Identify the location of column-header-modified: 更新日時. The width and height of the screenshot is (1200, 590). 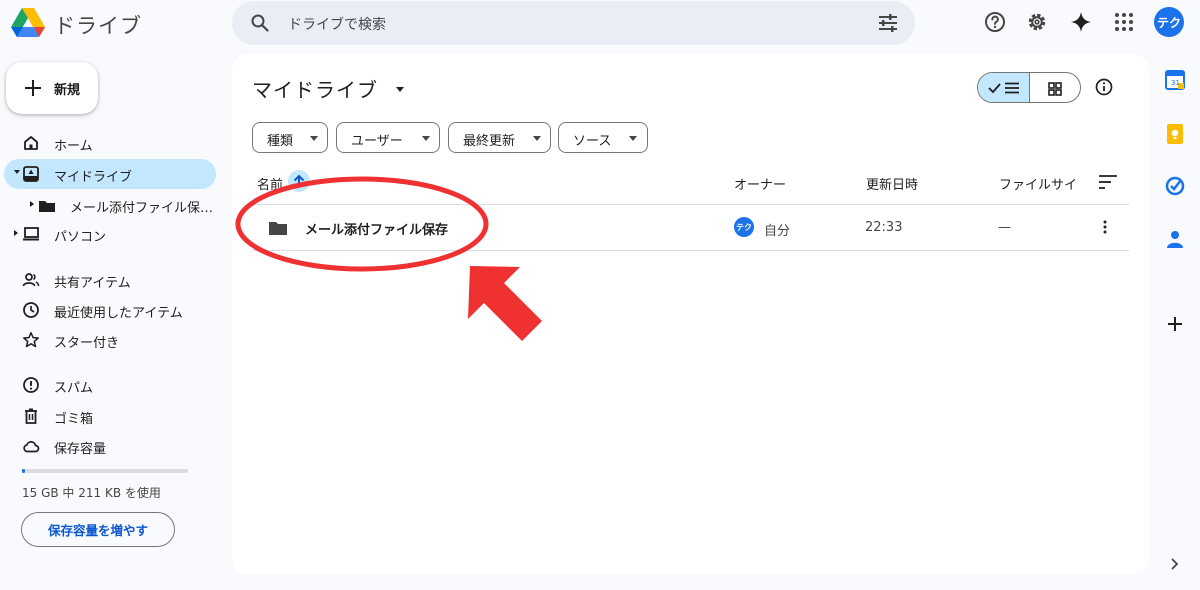
(892, 183).